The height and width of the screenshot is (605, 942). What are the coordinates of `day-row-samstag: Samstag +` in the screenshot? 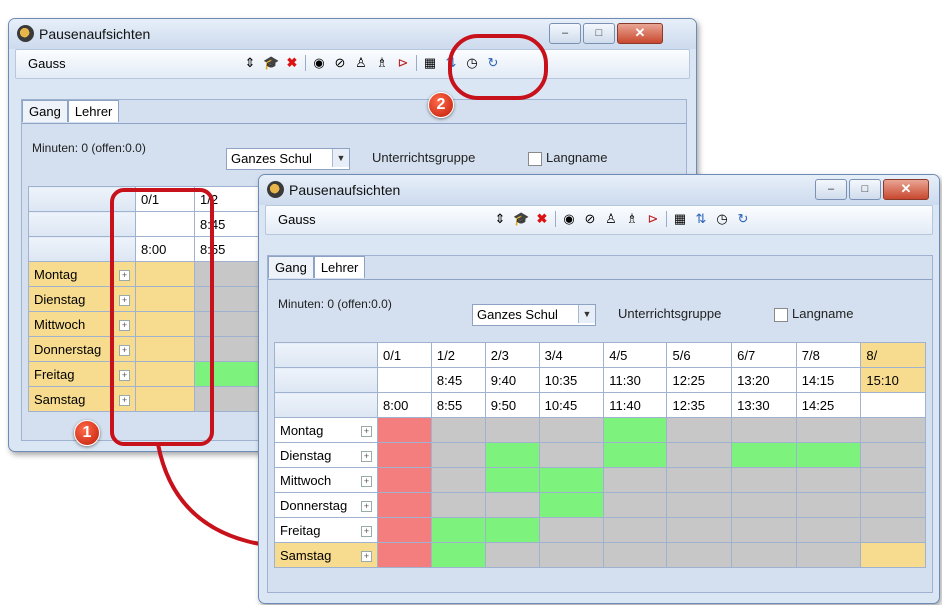 It's located at (326, 555).